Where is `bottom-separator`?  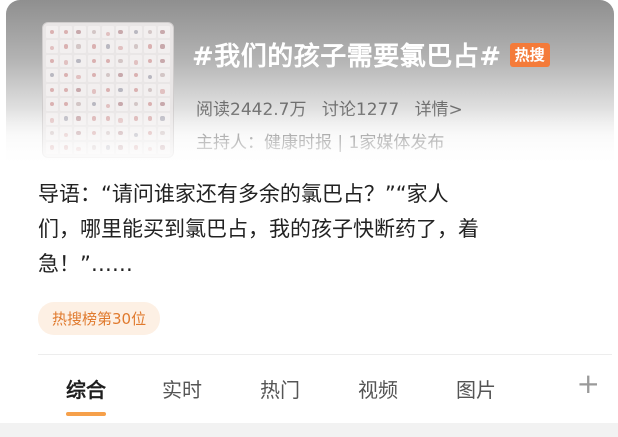 bottom-separator is located at coordinates (309, 430).